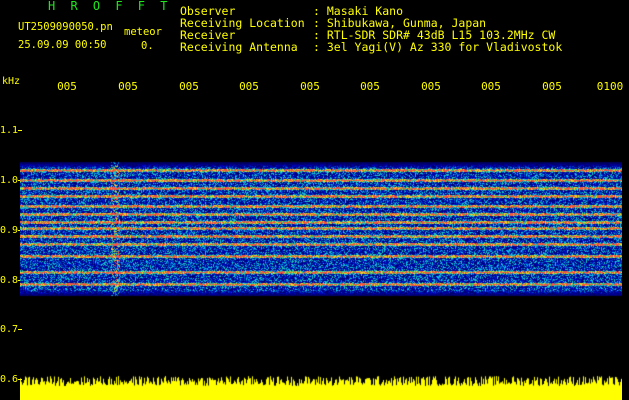 The width and height of the screenshot is (629, 400). Describe the element at coordinates (11, 81) in the screenshot. I see `frequency-unit: kHz` at that location.